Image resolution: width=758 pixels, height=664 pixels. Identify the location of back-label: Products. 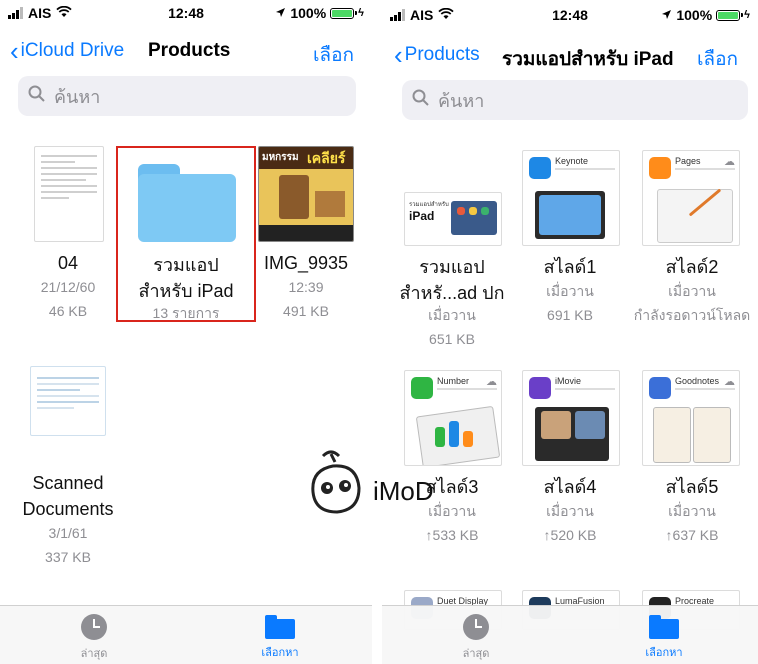
(442, 54).